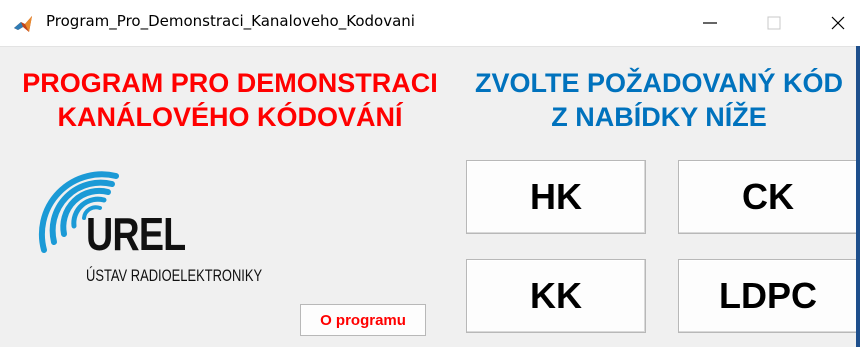  I want to click on close-button, so click(833, 23).